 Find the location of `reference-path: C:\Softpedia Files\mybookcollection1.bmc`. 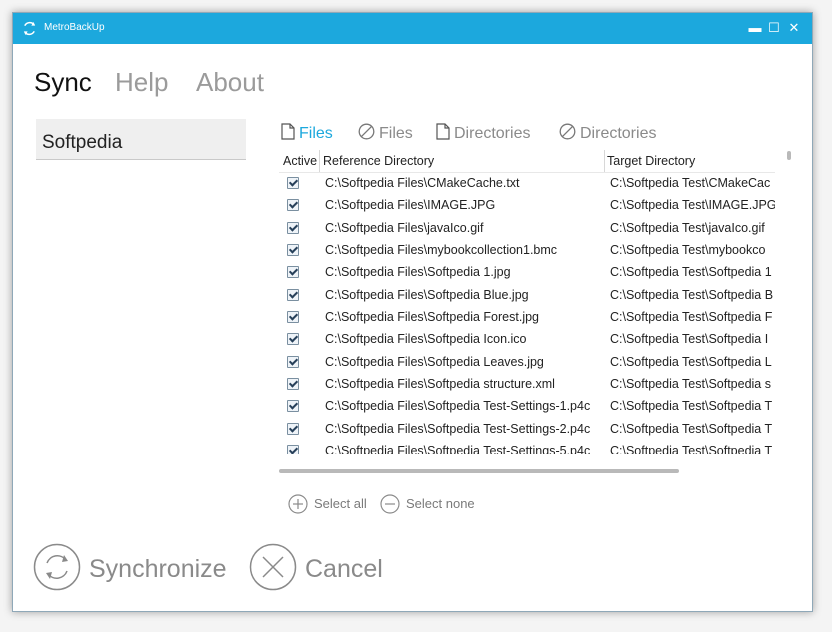

reference-path: C:\Softpedia Files\mybookcollection1.bmc is located at coordinates (441, 250).